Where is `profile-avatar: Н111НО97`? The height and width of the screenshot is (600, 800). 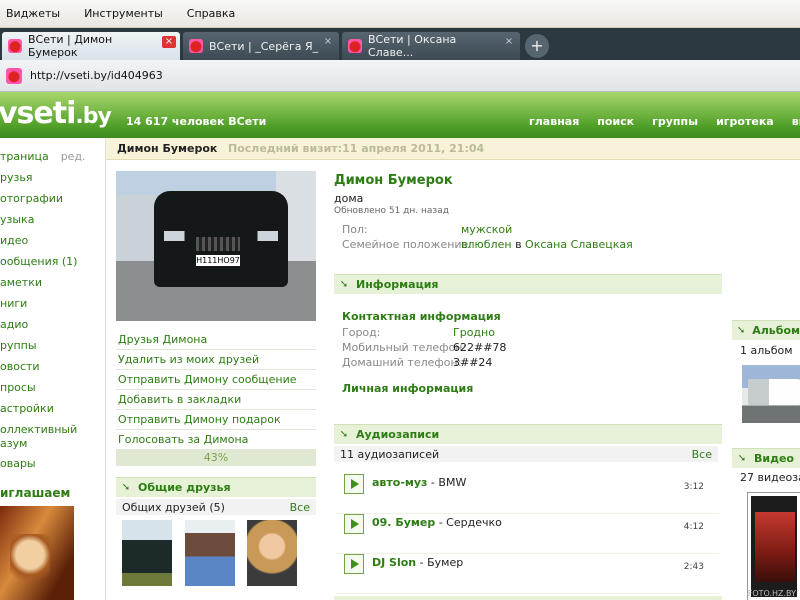
profile-avatar: Н111НО97 is located at coordinates (216, 246).